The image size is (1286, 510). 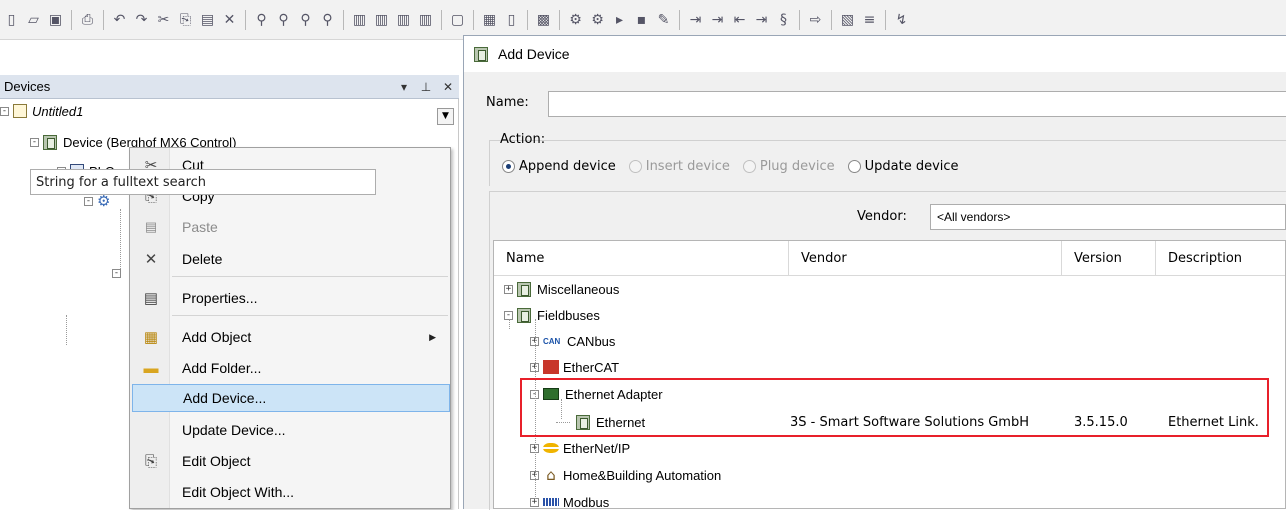 What do you see at coordinates (575, 19) in the screenshot?
I see `login-icon: ⚙` at bounding box center [575, 19].